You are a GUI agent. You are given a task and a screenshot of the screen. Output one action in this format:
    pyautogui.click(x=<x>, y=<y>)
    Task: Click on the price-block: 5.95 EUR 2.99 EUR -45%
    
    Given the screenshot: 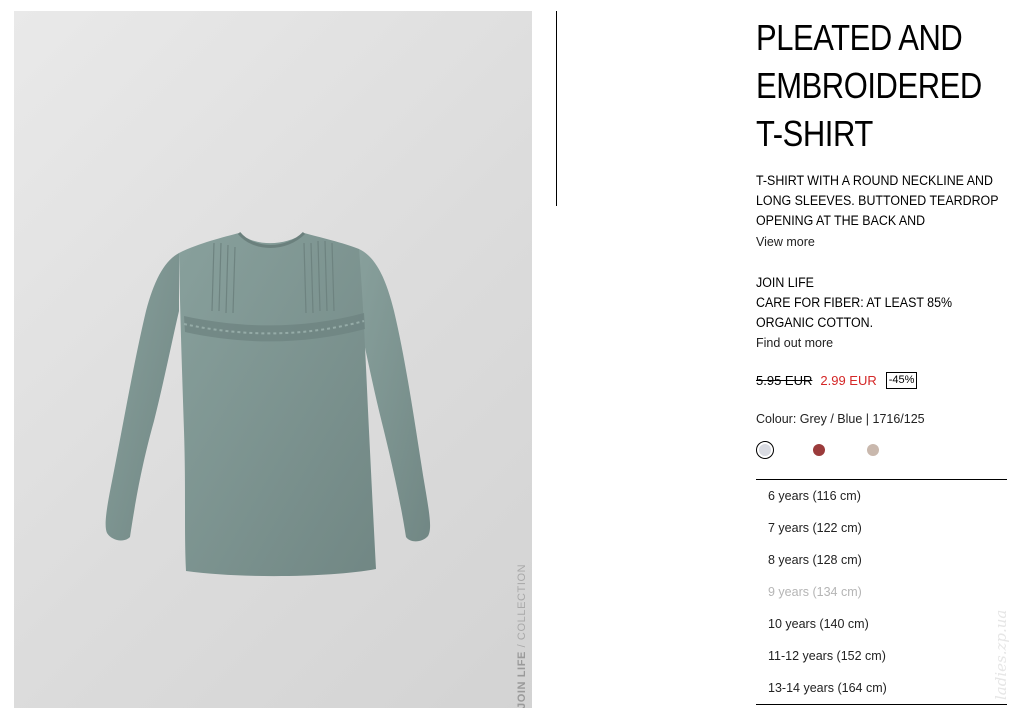 What is the action you would take?
    pyautogui.click(x=837, y=380)
    